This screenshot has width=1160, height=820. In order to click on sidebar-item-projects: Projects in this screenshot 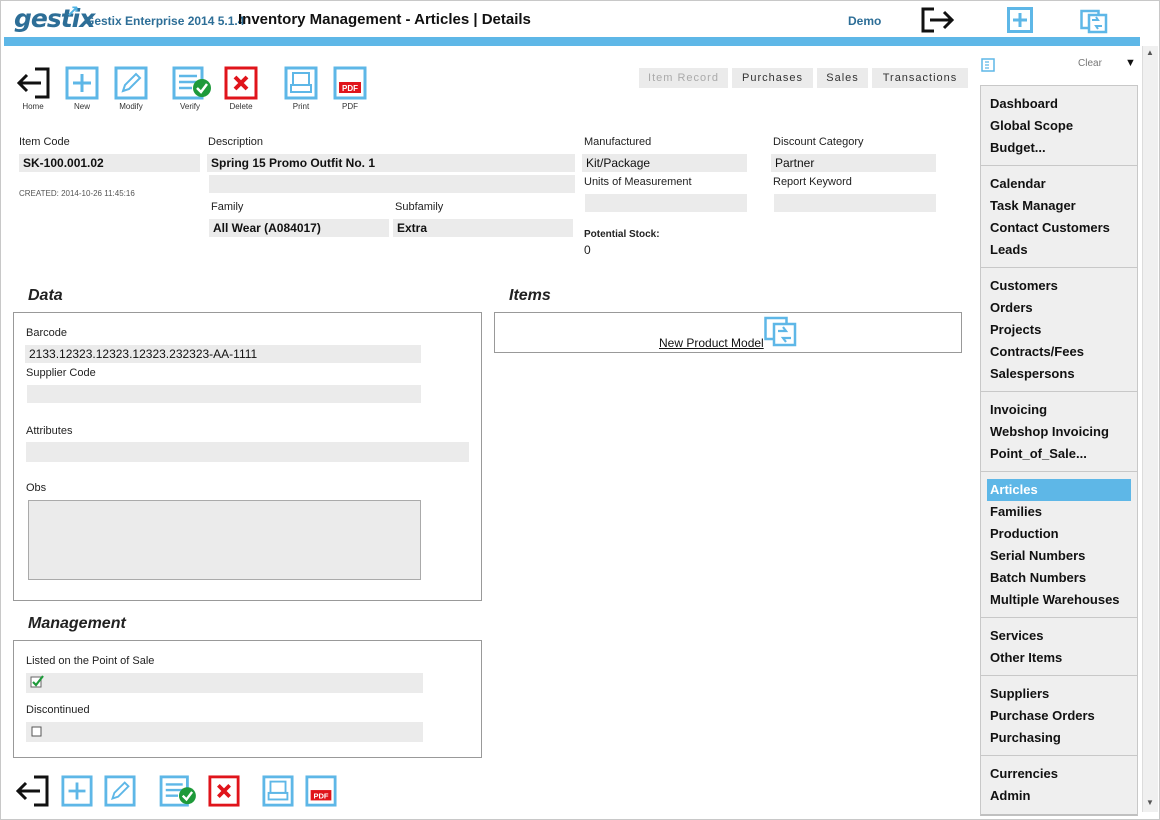, I will do `click(1059, 330)`.